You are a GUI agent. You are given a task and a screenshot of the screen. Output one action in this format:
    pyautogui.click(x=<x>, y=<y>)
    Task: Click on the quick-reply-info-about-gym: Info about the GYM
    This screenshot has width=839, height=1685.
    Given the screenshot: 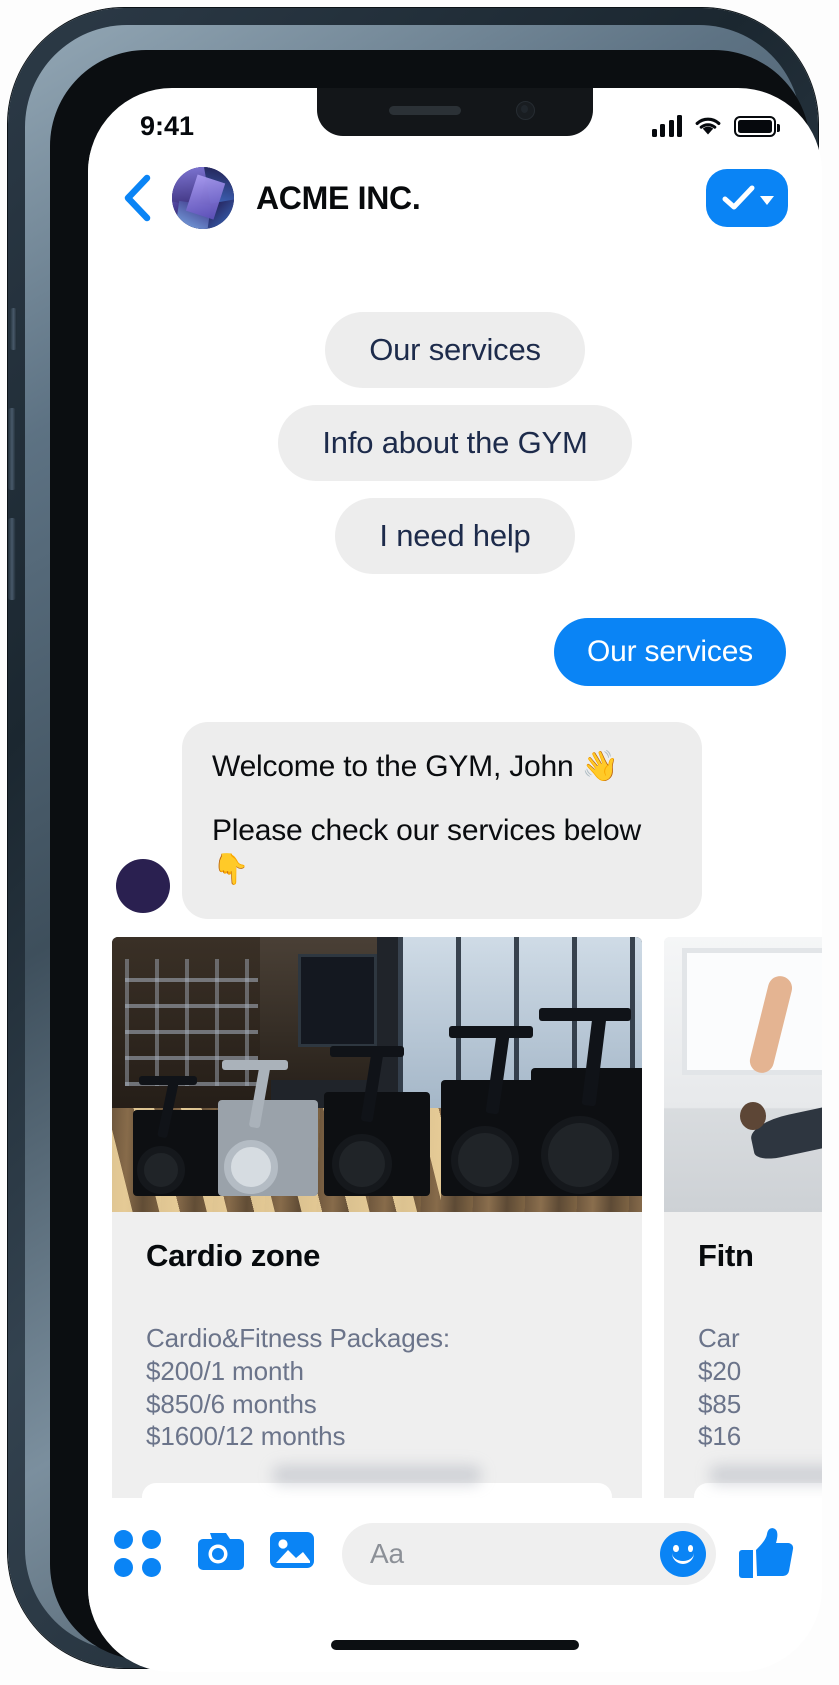 What is the action you would take?
    pyautogui.click(x=455, y=443)
    